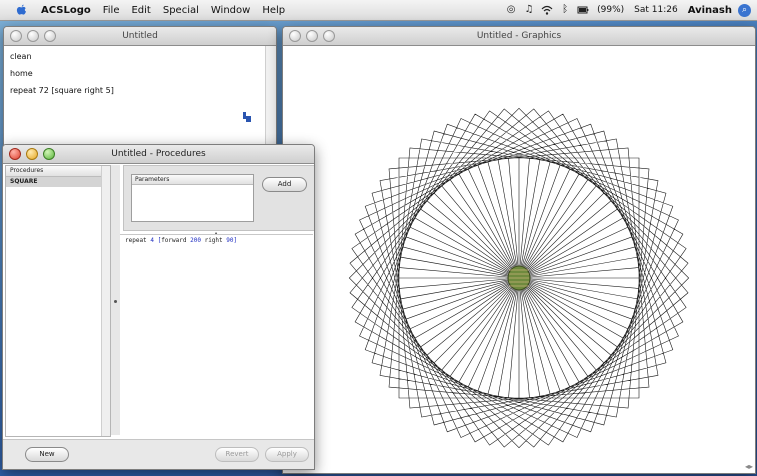 The height and width of the screenshot is (476, 757). Describe the element at coordinates (174, 240) in the screenshot. I see `code-keyword: forward` at that location.